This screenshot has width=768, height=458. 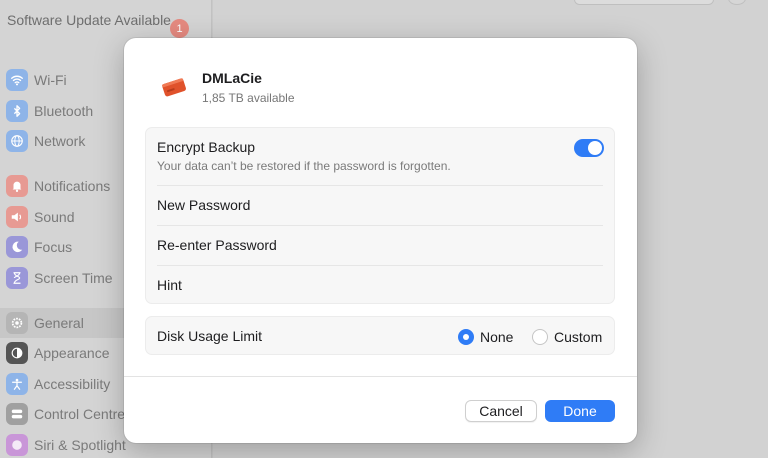 I want to click on bell-icon, so click(x=17, y=186).